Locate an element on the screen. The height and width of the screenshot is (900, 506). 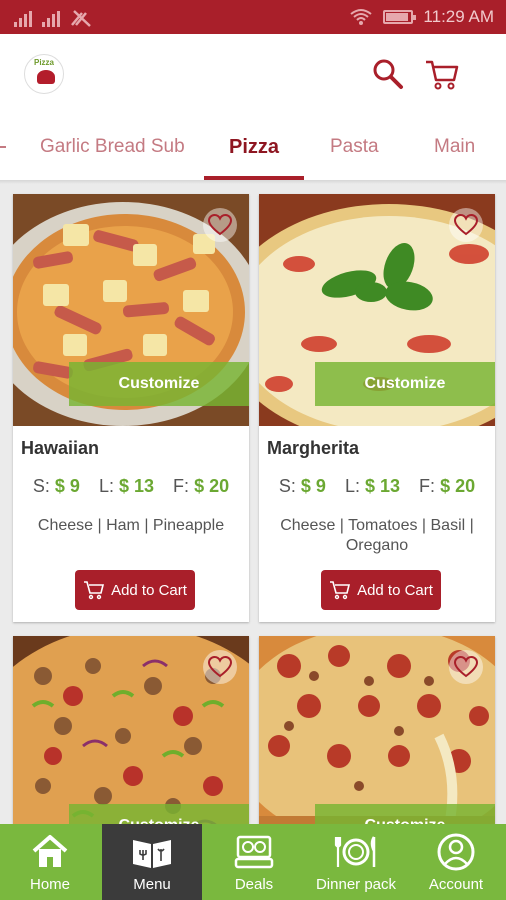
nav-home: Home is located at coordinates (50, 862).